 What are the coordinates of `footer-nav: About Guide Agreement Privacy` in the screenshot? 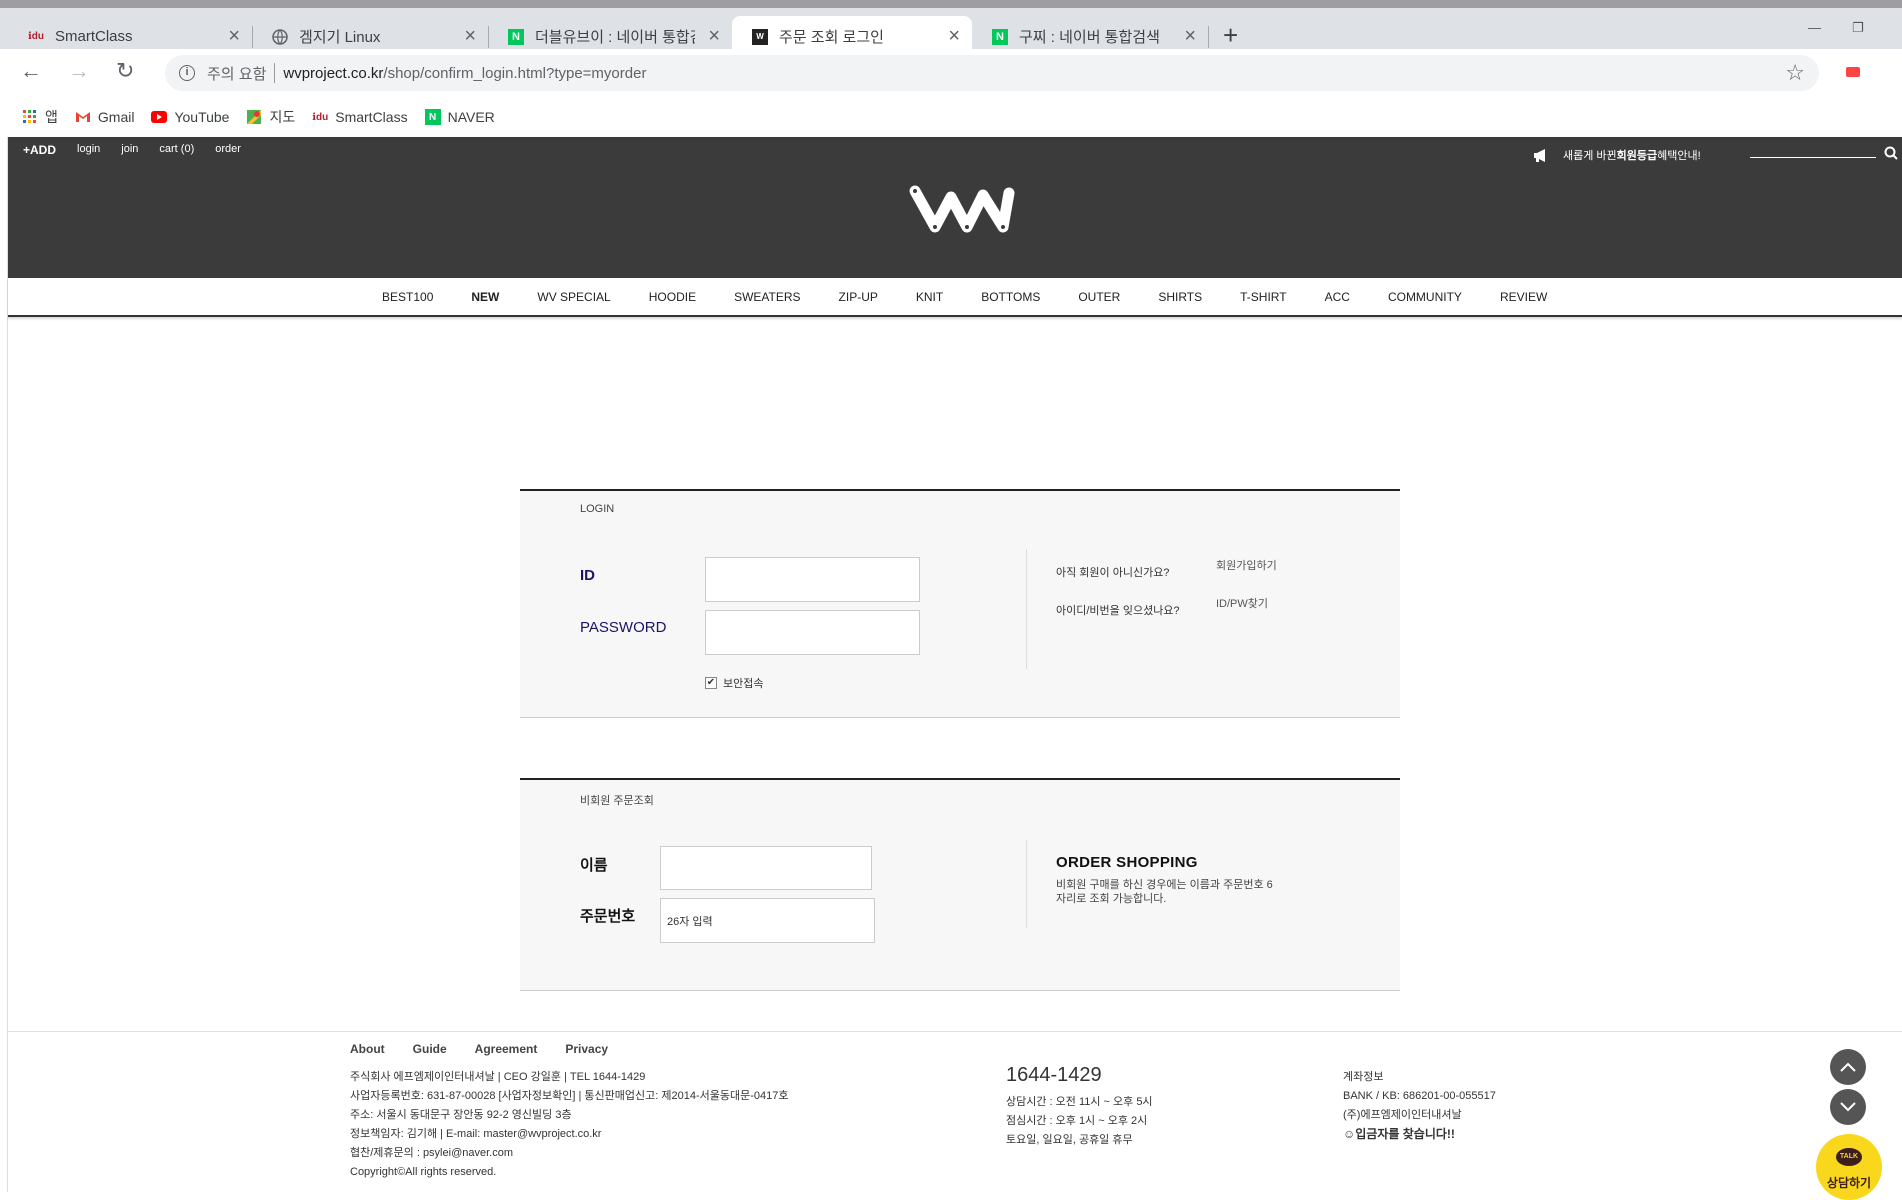 It's located at (493, 1049).